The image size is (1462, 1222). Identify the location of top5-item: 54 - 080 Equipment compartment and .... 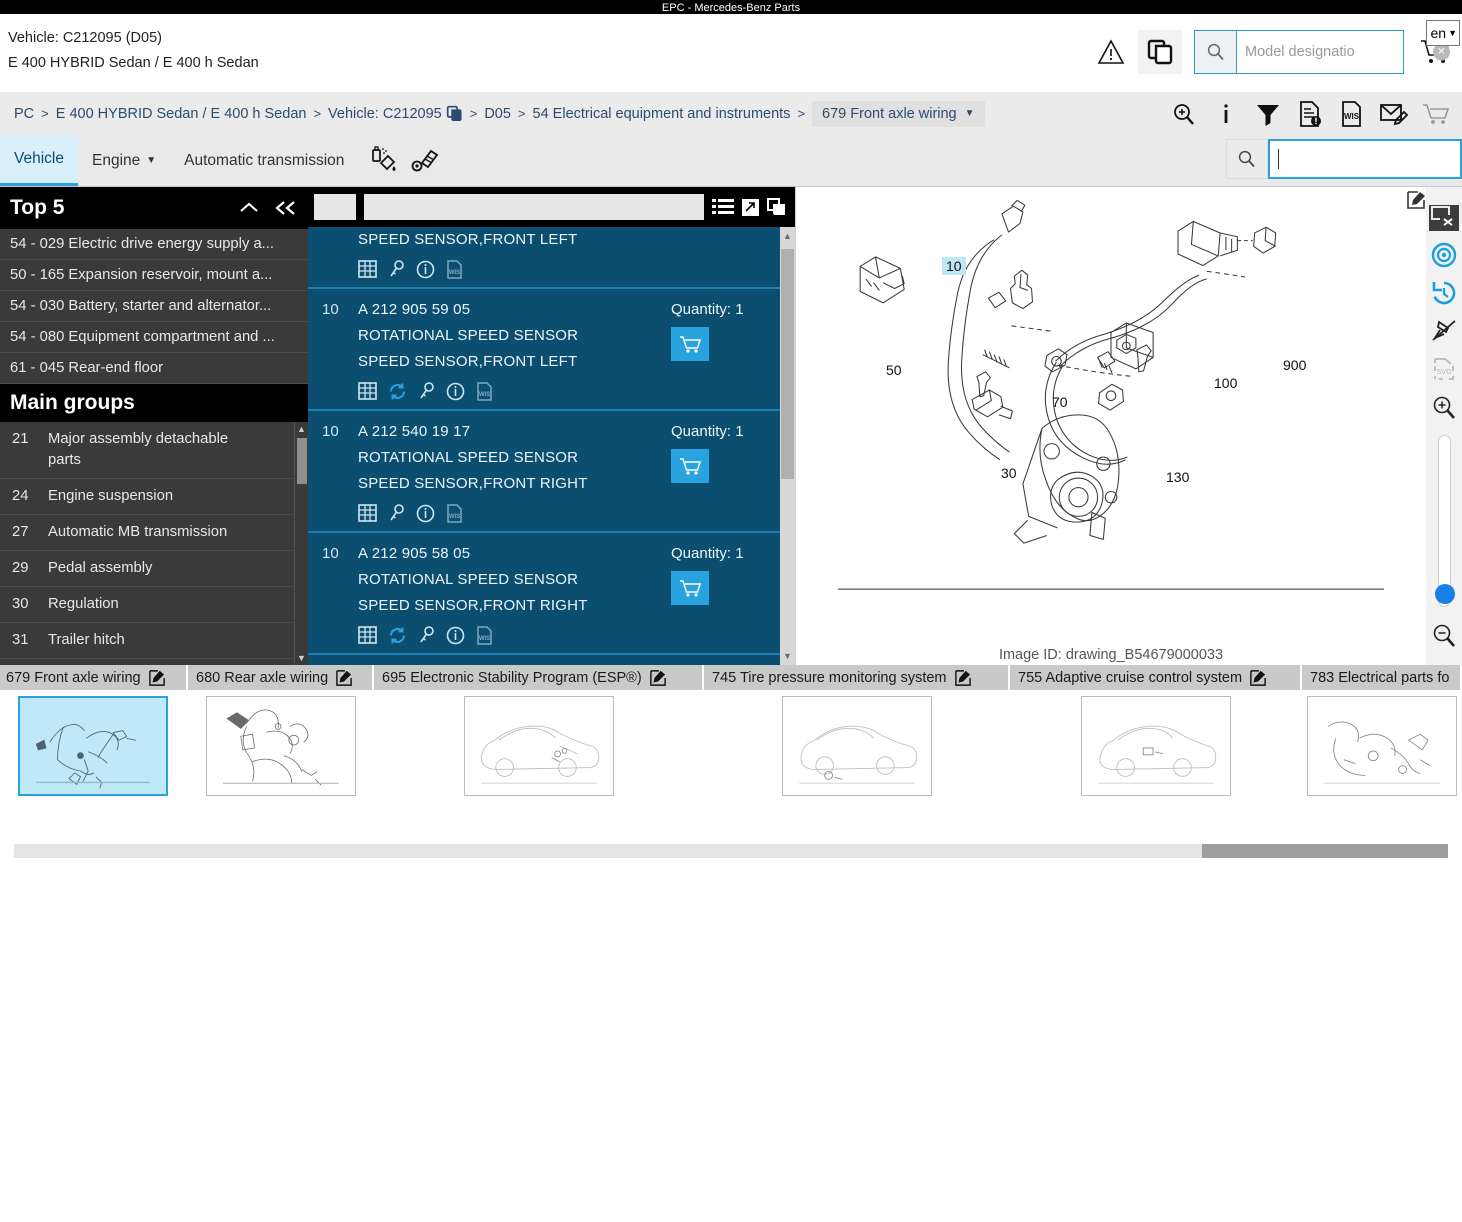
(154, 337).